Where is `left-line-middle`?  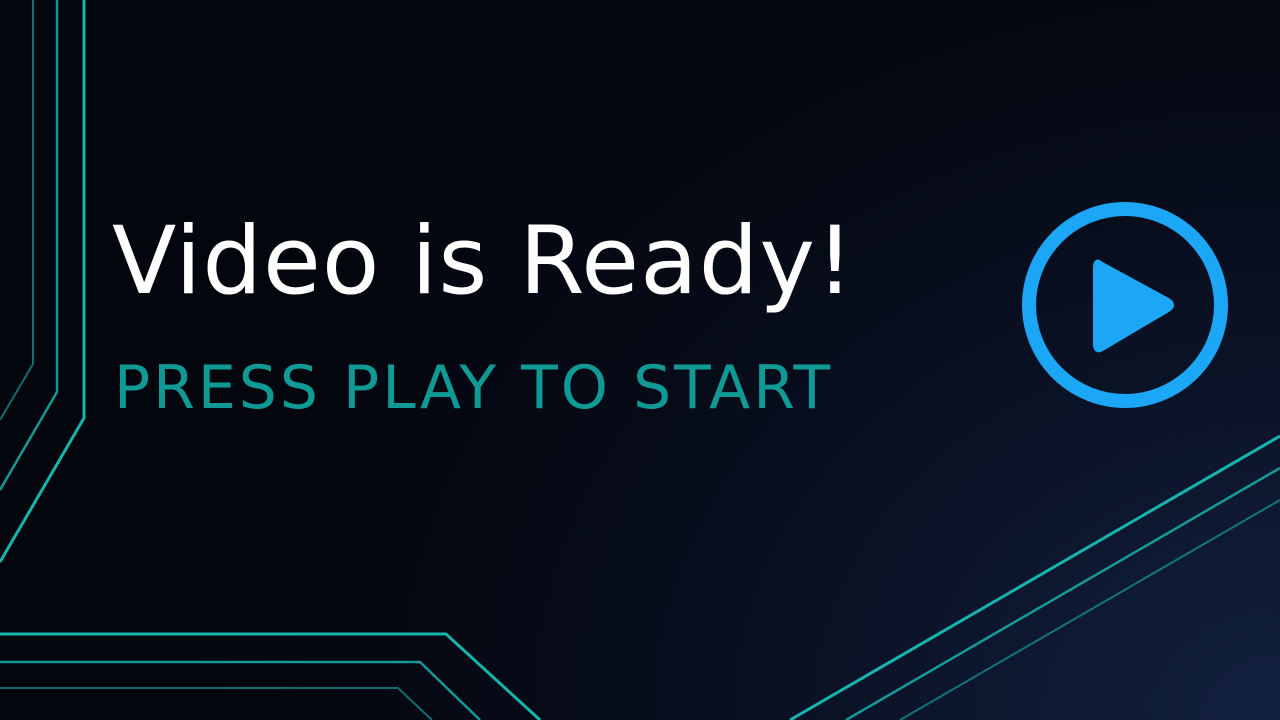
left-line-middle is located at coordinates (29, 245).